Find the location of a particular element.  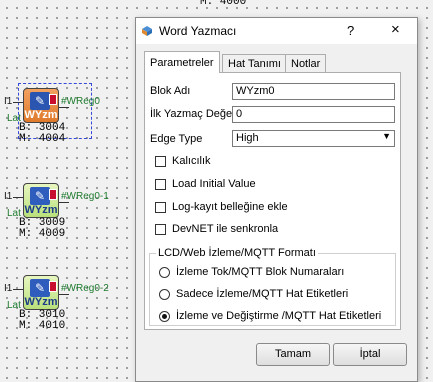

block-output-tag: #WReg0-2 is located at coordinates (85, 288).